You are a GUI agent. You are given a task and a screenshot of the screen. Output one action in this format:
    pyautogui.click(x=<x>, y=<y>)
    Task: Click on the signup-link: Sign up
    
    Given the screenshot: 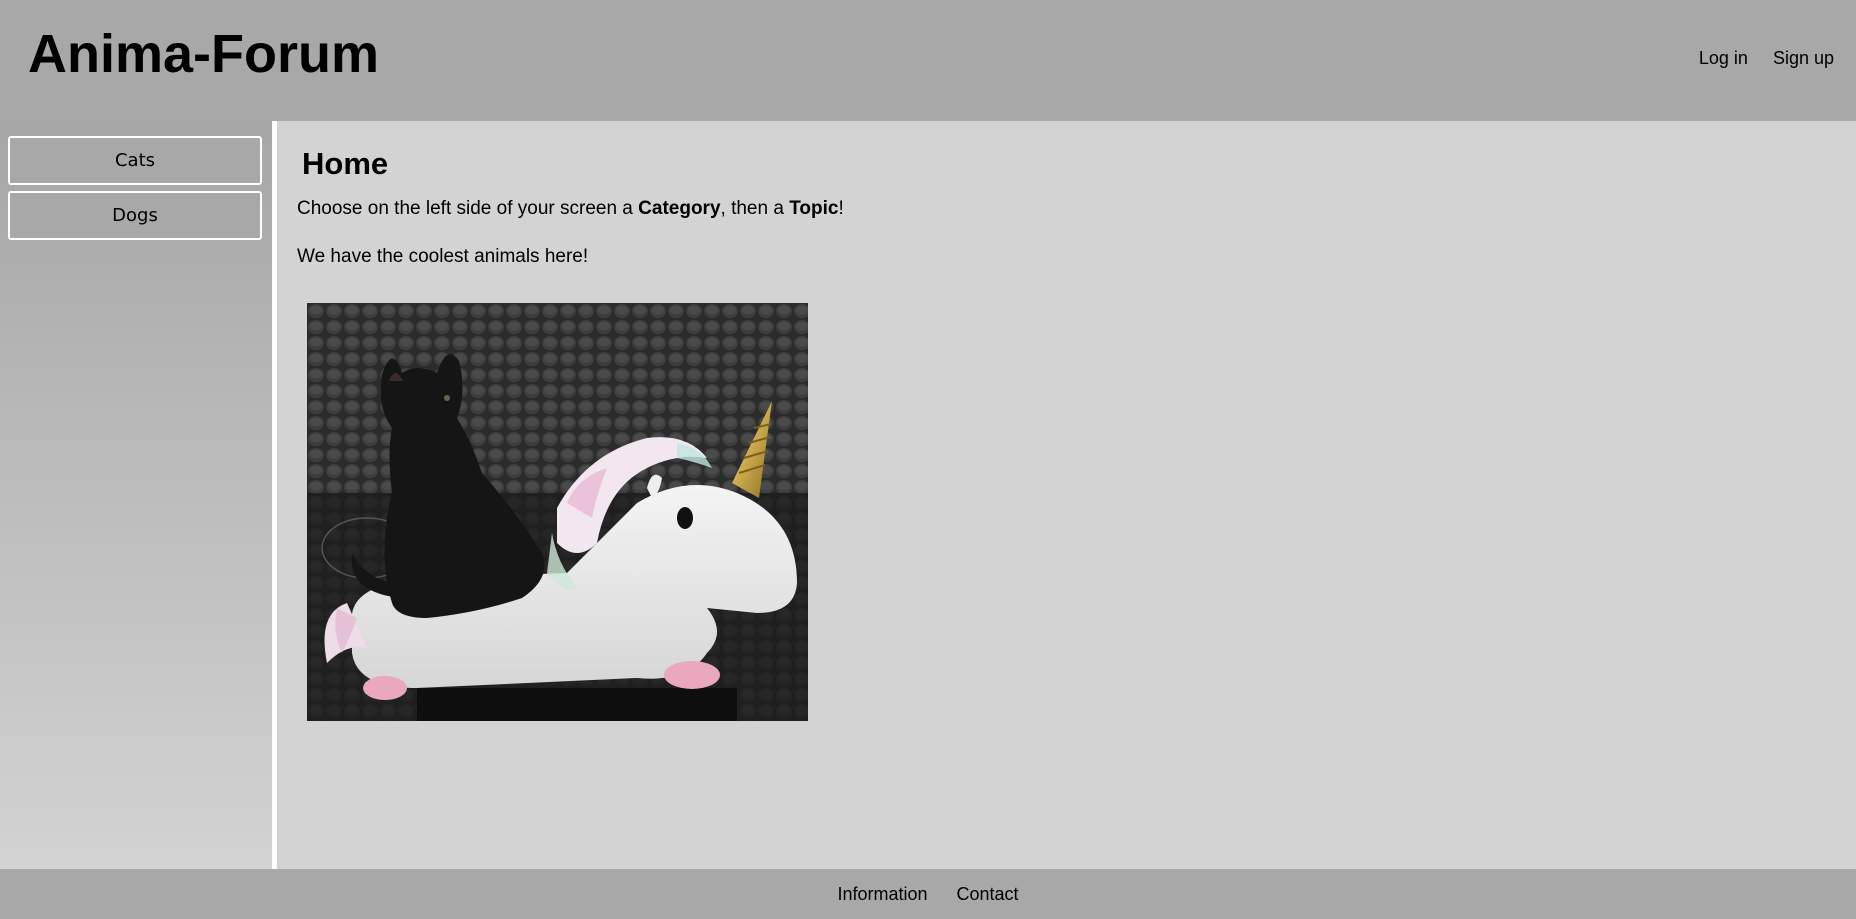 What is the action you would take?
    pyautogui.click(x=1803, y=58)
    